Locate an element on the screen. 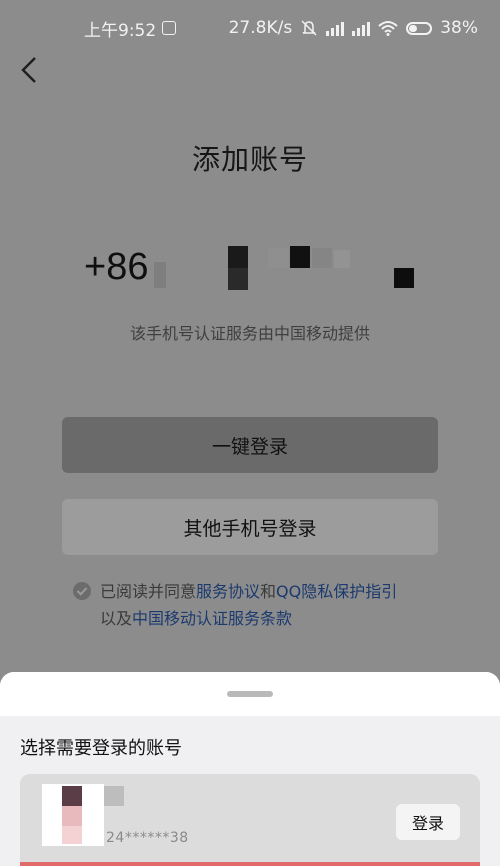  chevron-left-icon is located at coordinates (28, 70).